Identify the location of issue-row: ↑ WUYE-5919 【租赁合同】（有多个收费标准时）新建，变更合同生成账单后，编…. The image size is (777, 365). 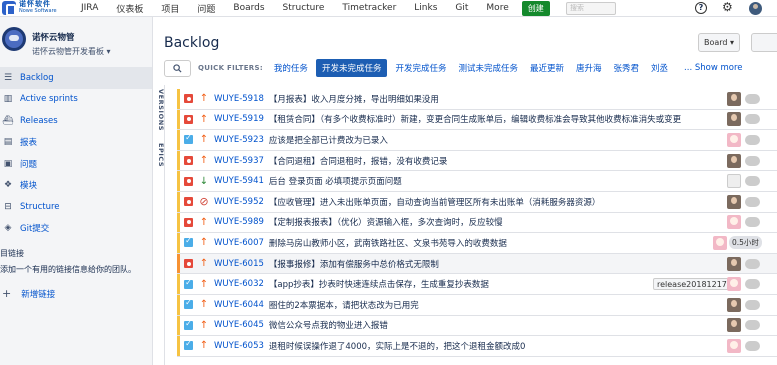
(477, 120).